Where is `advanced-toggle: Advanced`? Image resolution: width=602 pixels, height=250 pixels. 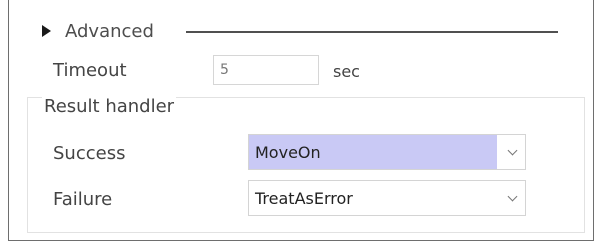 advanced-toggle: Advanced is located at coordinates (98, 31).